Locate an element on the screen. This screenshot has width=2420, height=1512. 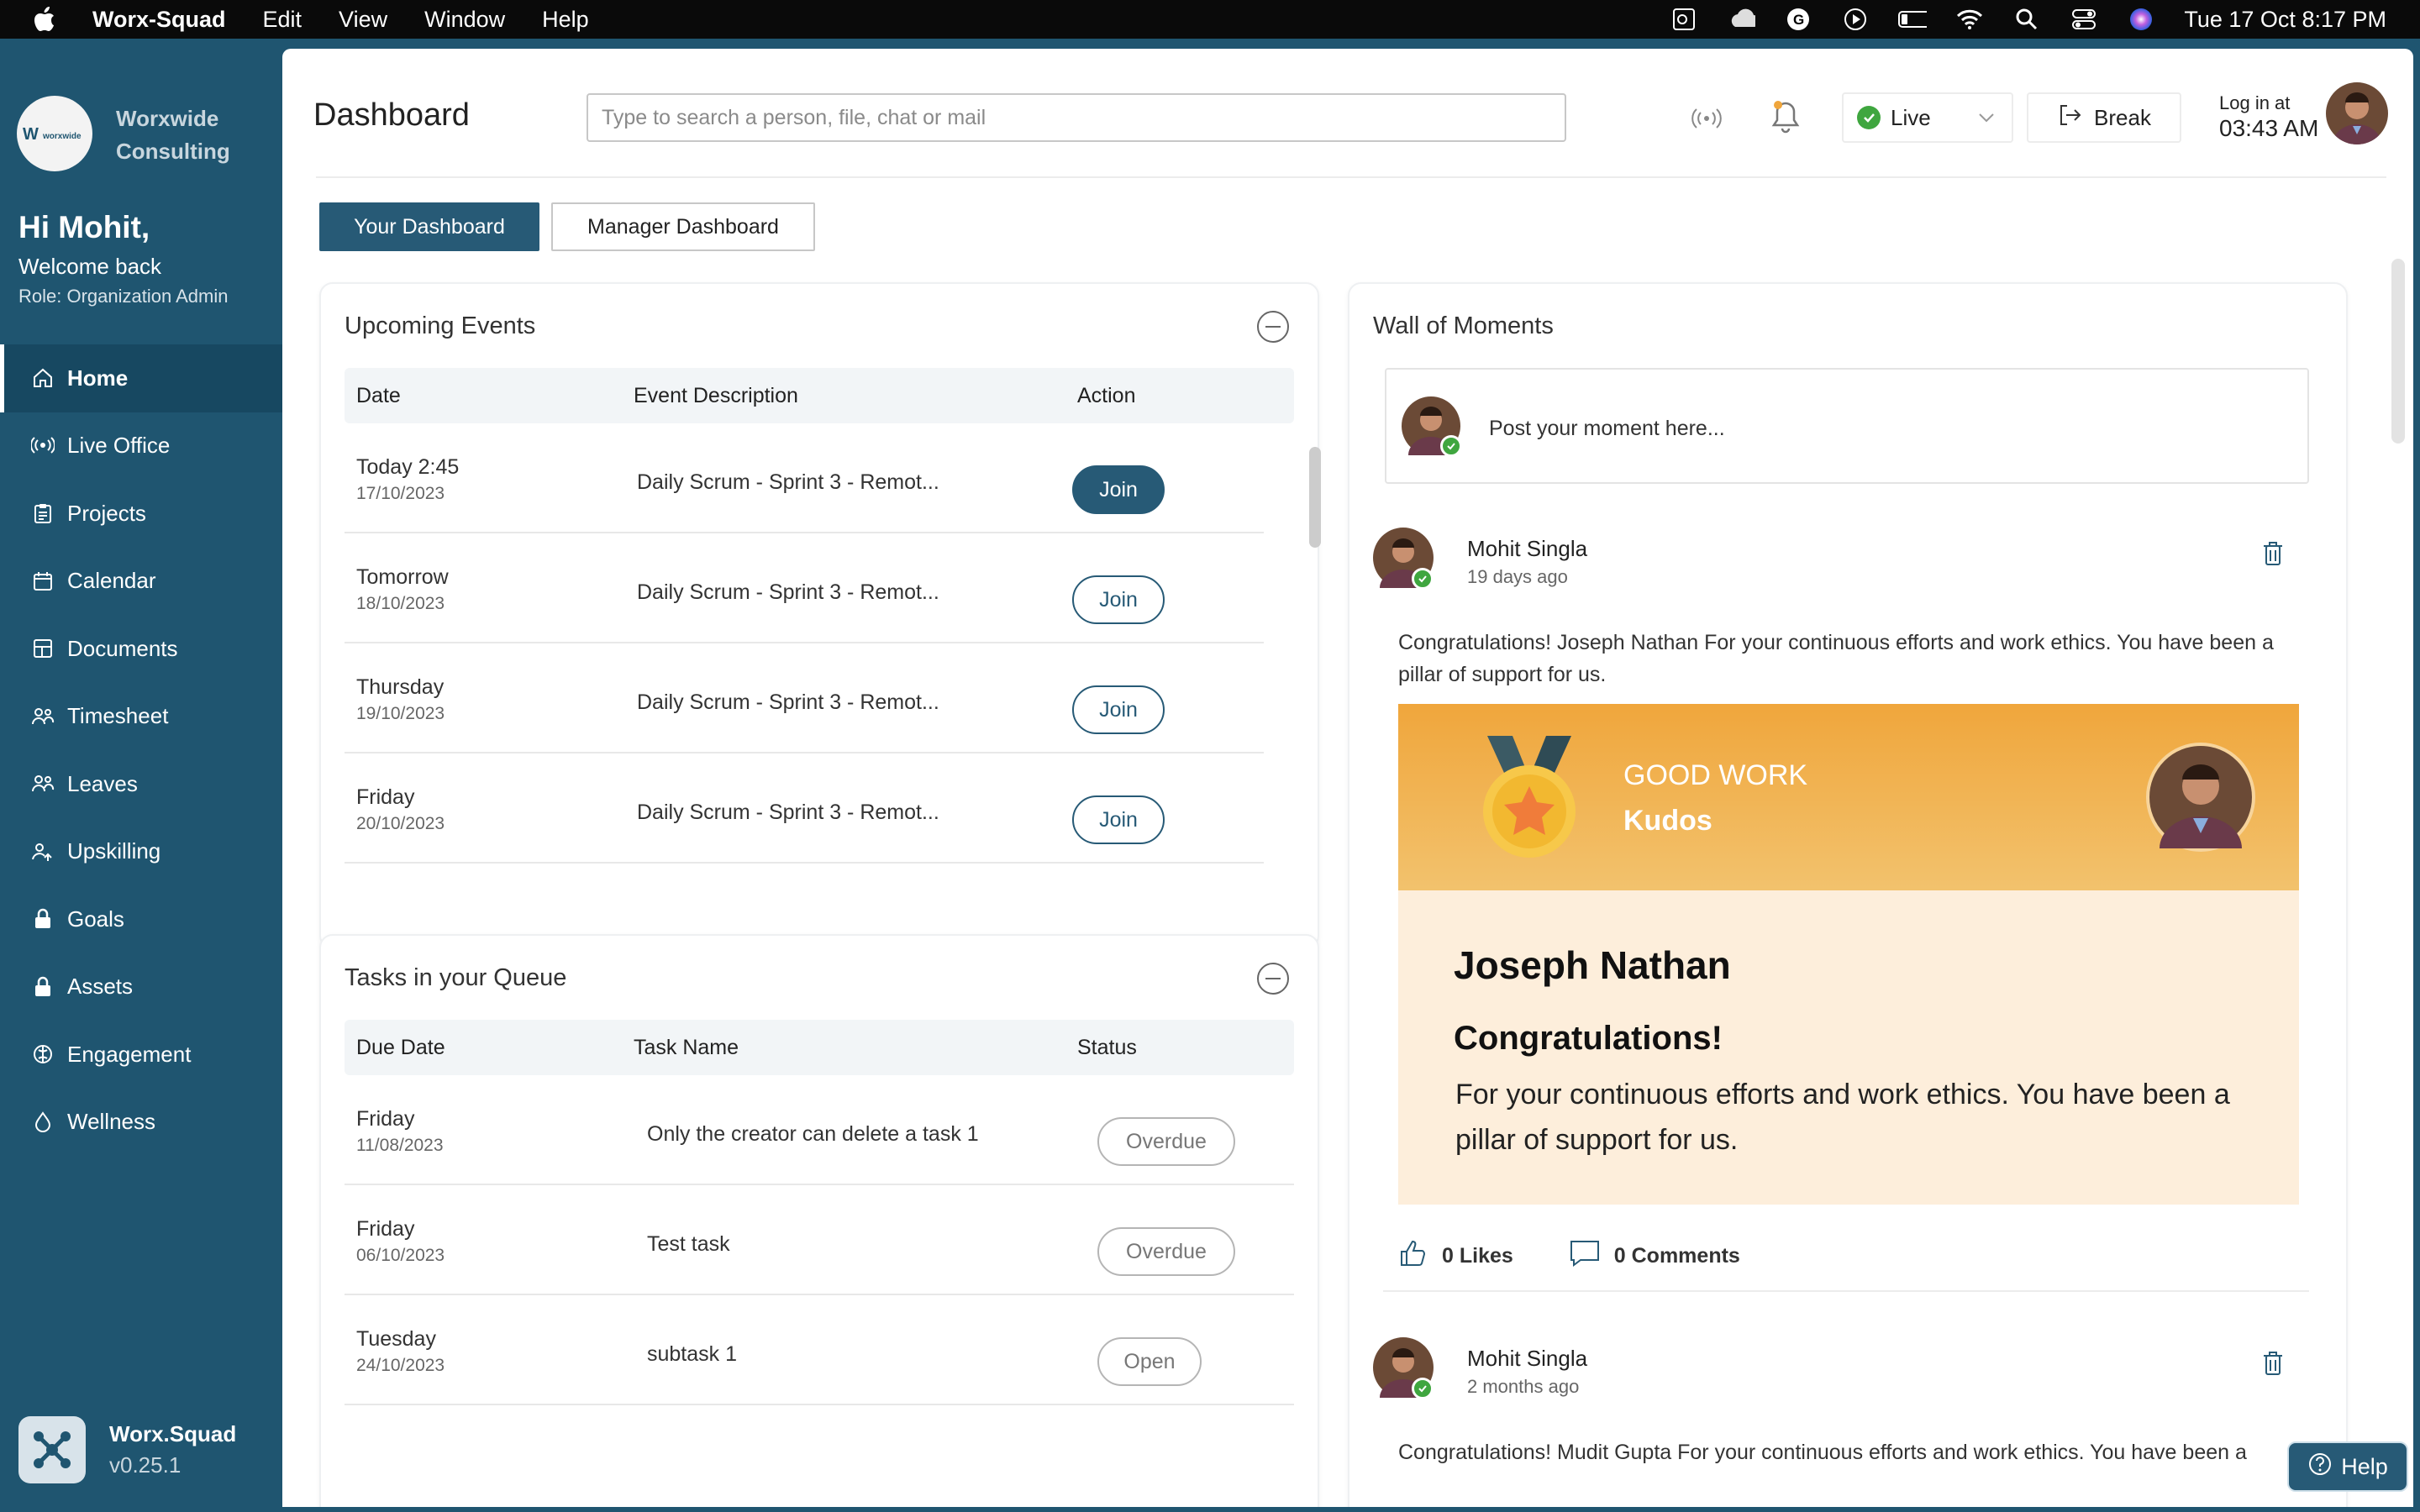
search-input is located at coordinates (1076, 117).